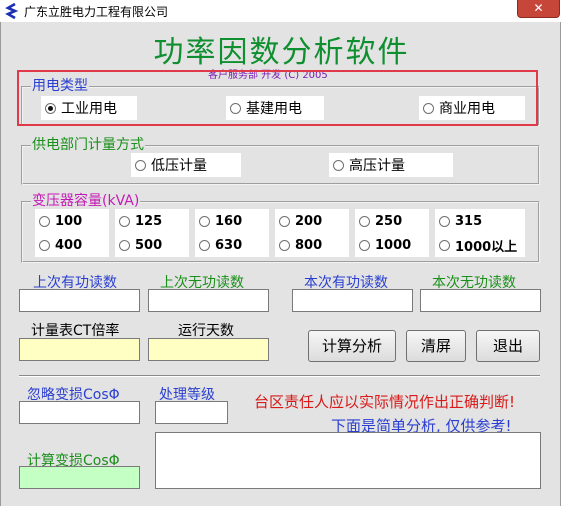 The width and height of the screenshot is (561, 506). What do you see at coordinates (206, 331) in the screenshot?
I see `run-days-label: 运行天数` at bounding box center [206, 331].